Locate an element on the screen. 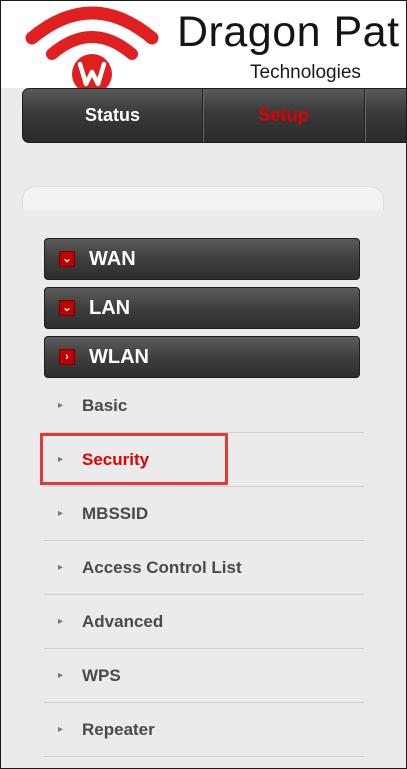 This screenshot has width=407, height=769. chevron-right-icon: › is located at coordinates (67, 357).